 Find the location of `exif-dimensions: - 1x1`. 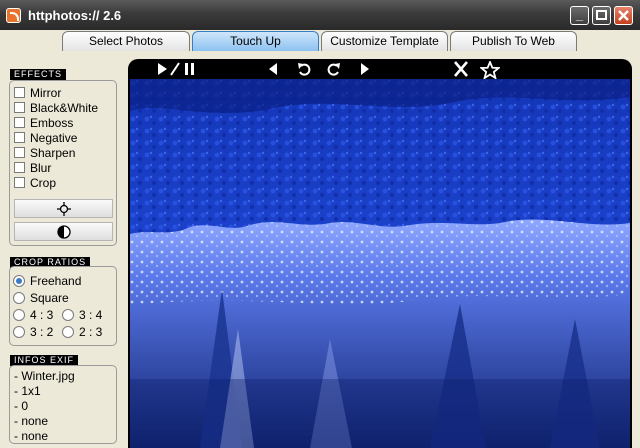

exif-dimensions: - 1x1 is located at coordinates (27, 391).